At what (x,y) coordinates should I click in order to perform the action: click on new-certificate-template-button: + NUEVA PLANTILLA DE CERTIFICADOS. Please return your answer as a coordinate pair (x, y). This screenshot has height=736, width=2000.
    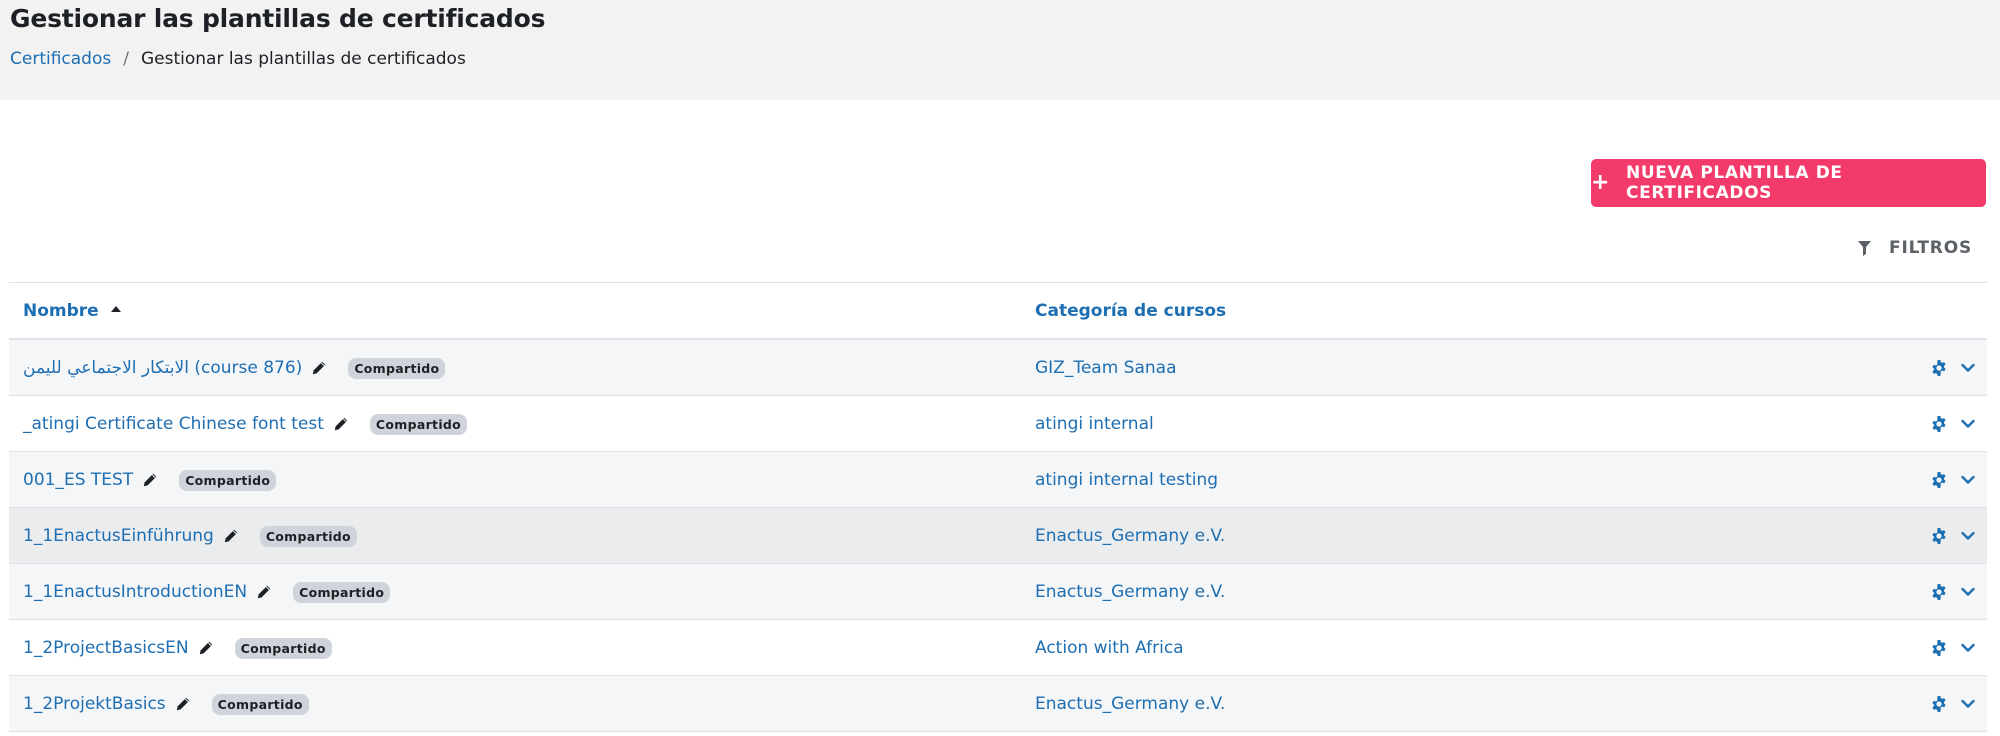
    Looking at the image, I should click on (1788, 183).